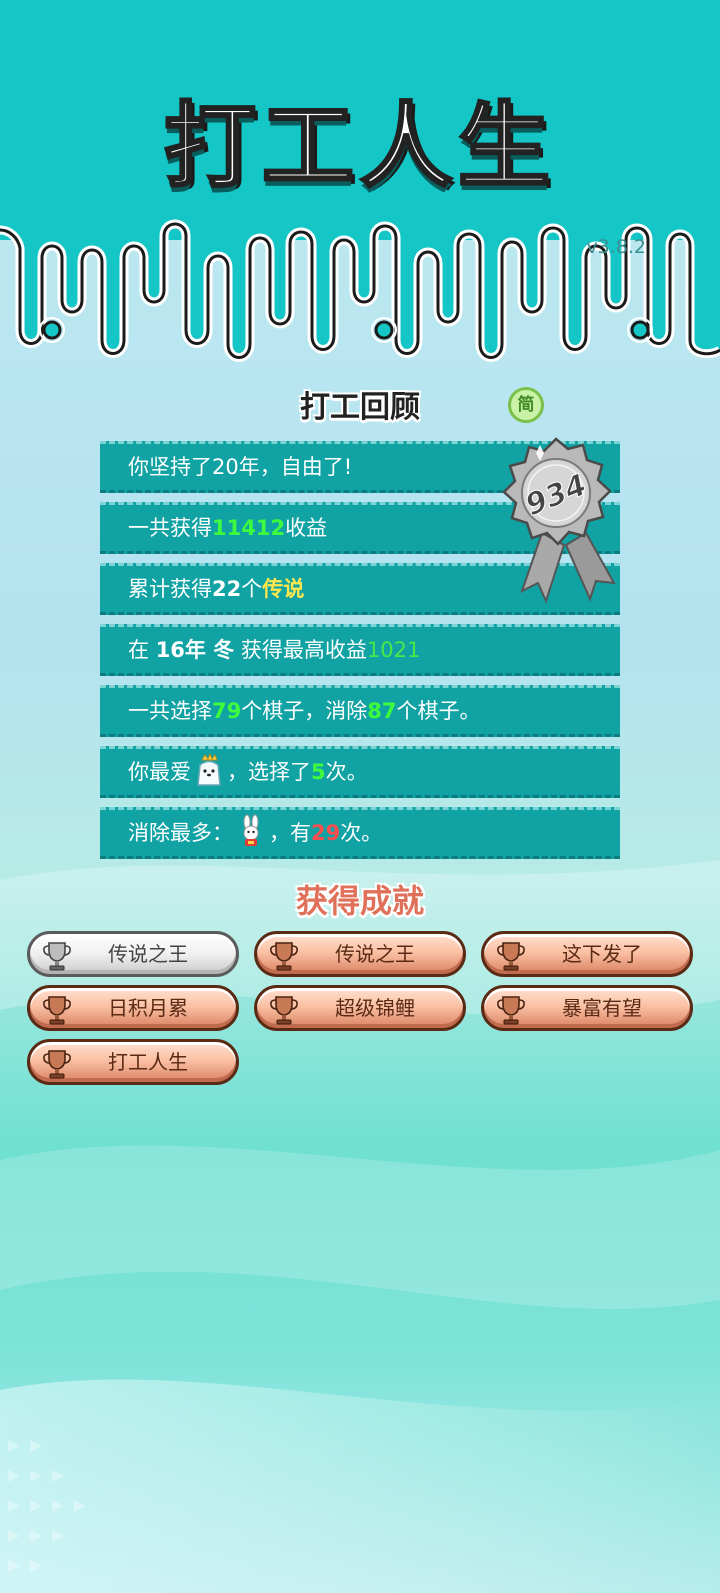  What do you see at coordinates (269, 772) in the screenshot?
I see `review-text: ，选择了` at bounding box center [269, 772].